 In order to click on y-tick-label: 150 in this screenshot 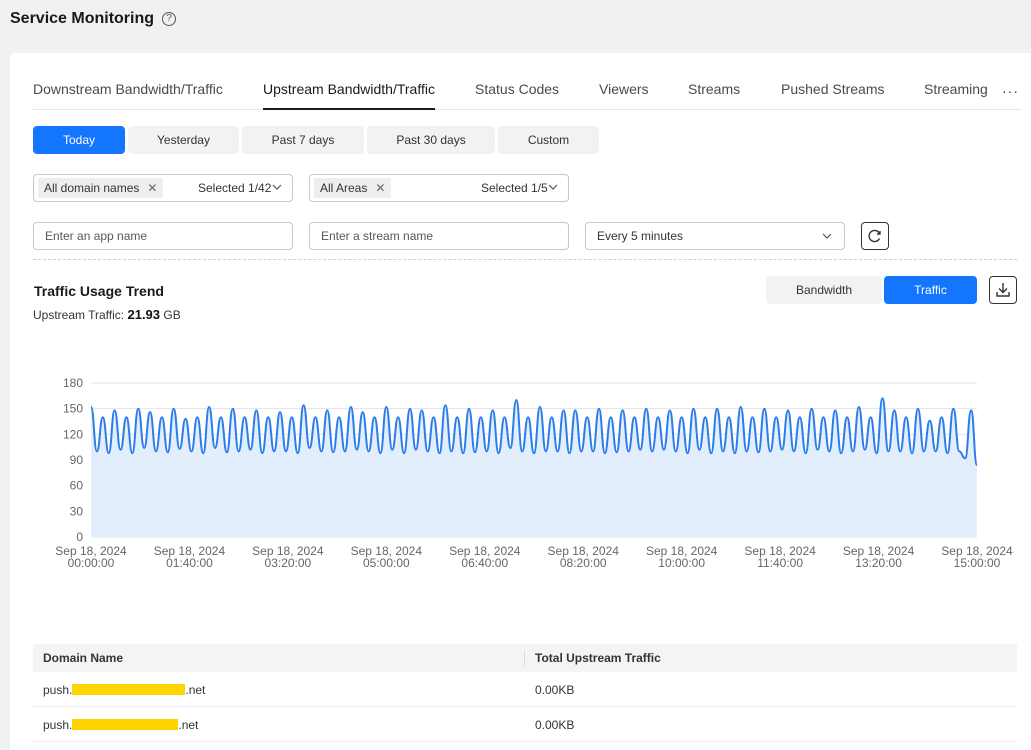, I will do `click(73, 409)`.